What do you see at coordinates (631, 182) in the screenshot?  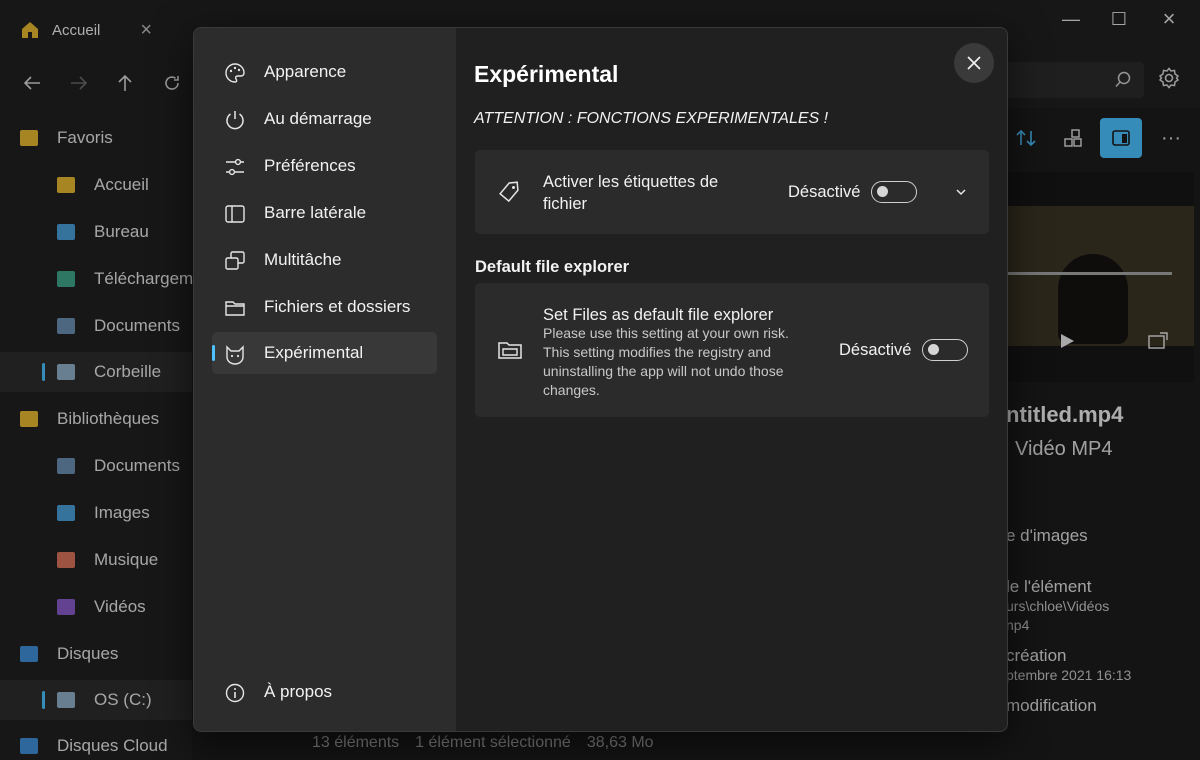 I see `file-tags-title-line1: Activer les étiquettes de` at bounding box center [631, 182].